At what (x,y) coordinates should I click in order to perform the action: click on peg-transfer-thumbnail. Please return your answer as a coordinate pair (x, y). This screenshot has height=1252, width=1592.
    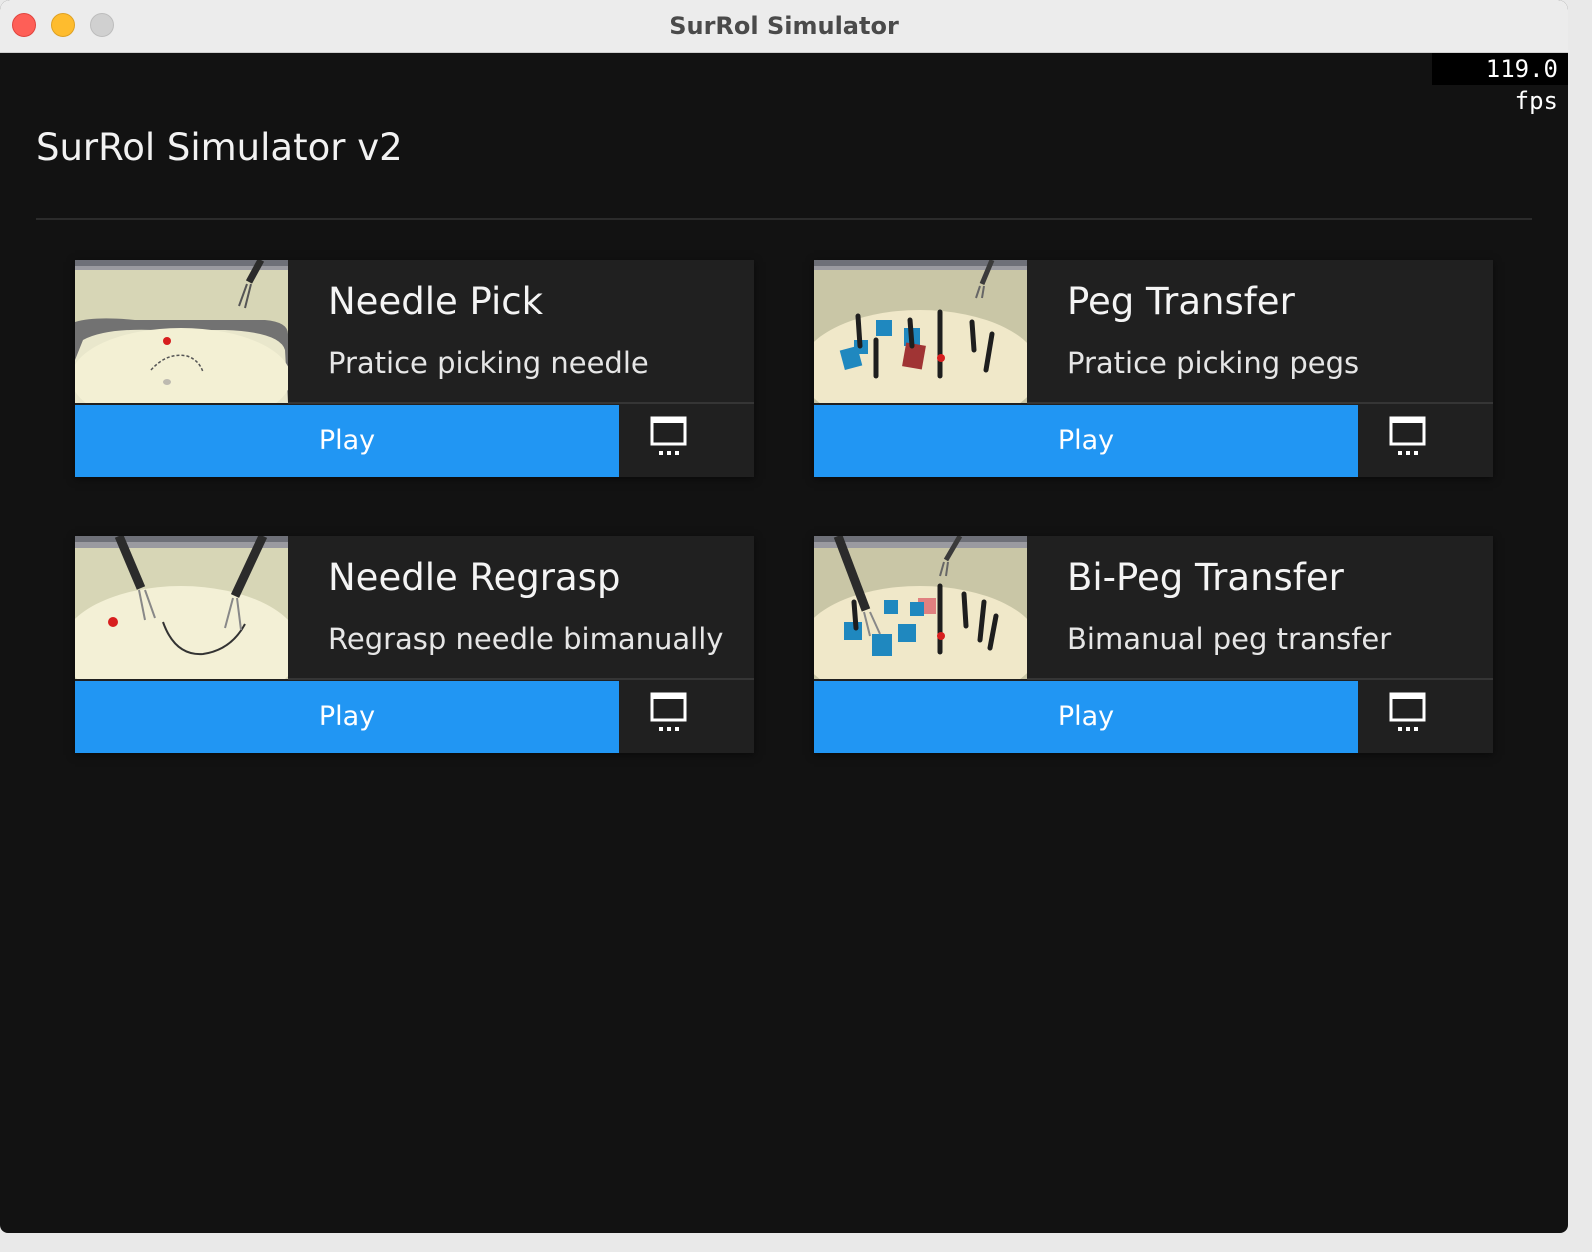
    Looking at the image, I should click on (920, 331).